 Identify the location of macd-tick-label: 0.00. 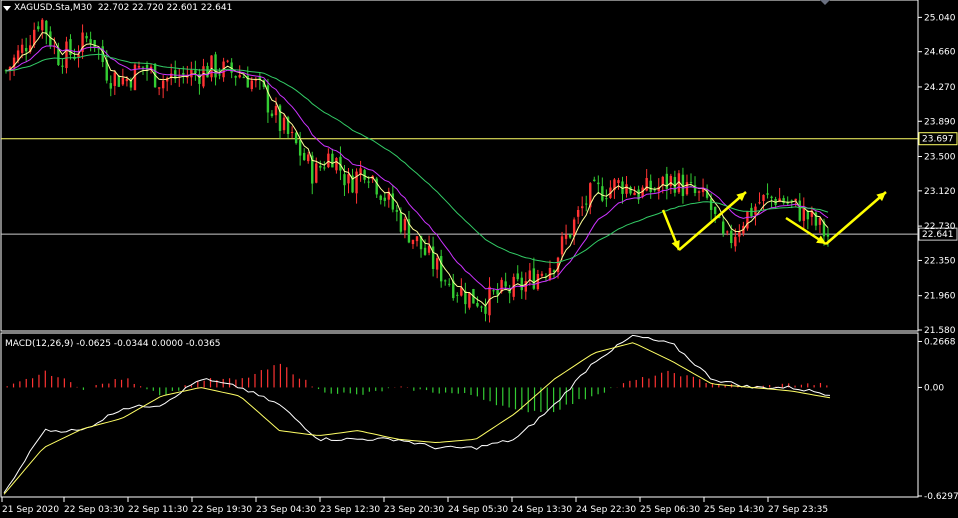
(934, 388).